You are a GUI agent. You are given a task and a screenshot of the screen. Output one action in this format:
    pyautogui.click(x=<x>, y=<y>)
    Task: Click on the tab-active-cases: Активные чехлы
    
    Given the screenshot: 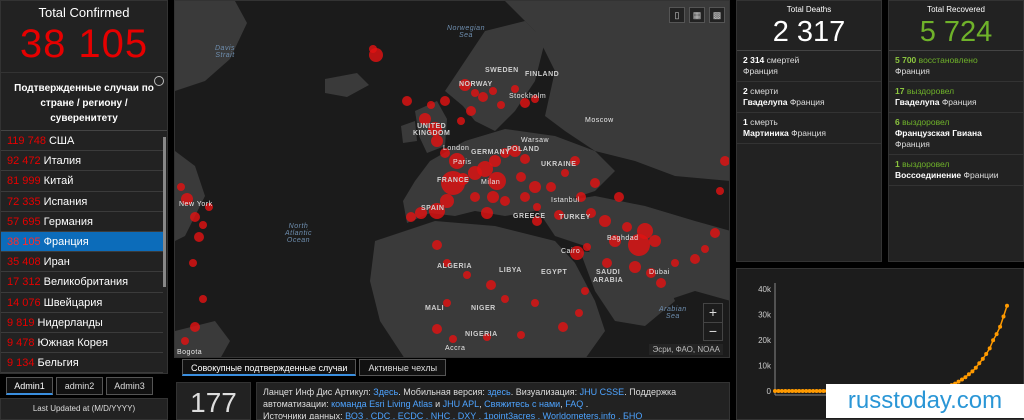 What is the action you would take?
    pyautogui.click(x=403, y=367)
    